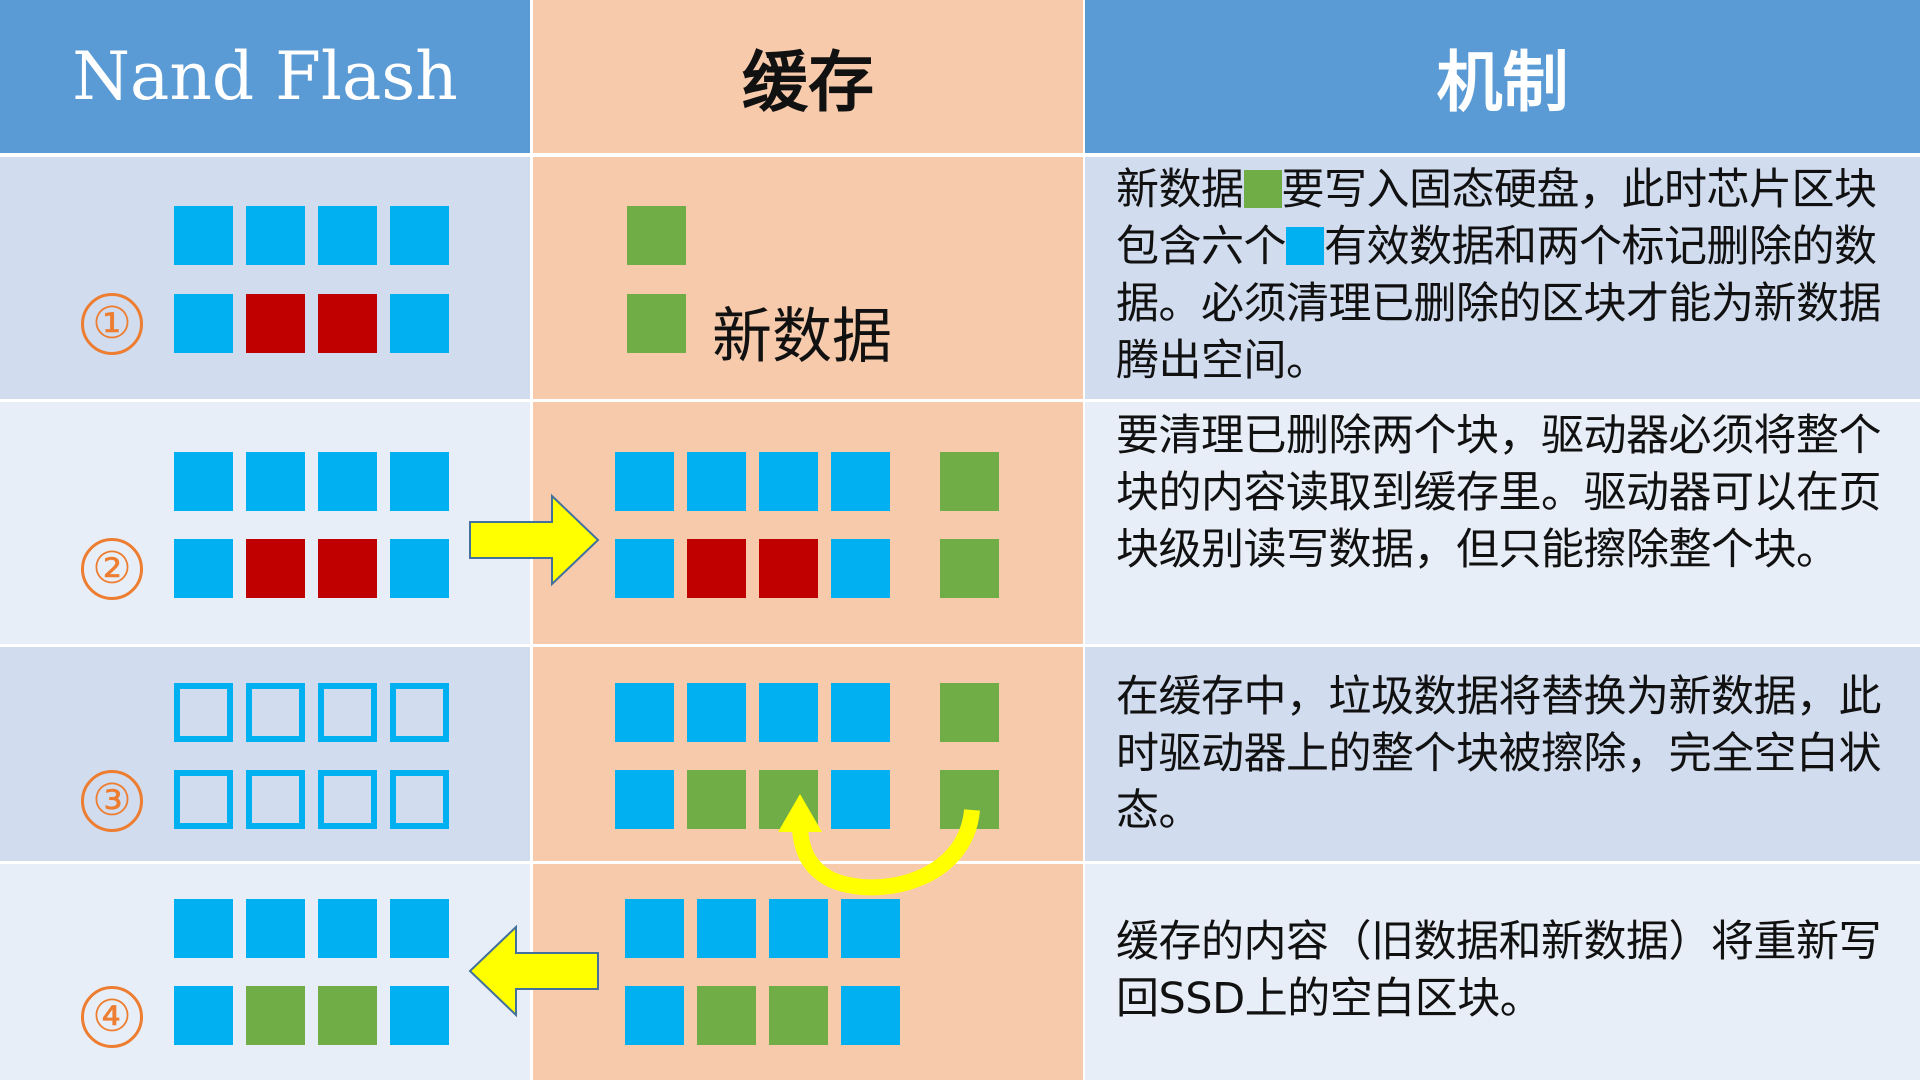 The width and height of the screenshot is (1920, 1080). What do you see at coordinates (644, 712) in the screenshot?
I see `row-3-cache-block-1-1-valid-data` at bounding box center [644, 712].